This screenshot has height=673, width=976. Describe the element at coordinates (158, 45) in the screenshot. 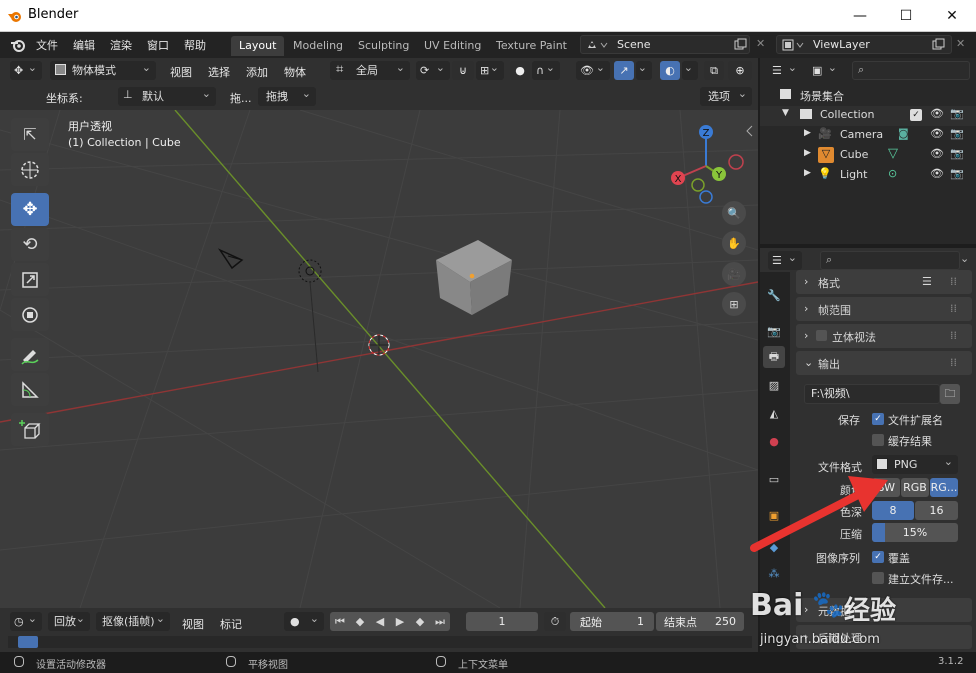

I see `menu-window: 窗口` at that location.